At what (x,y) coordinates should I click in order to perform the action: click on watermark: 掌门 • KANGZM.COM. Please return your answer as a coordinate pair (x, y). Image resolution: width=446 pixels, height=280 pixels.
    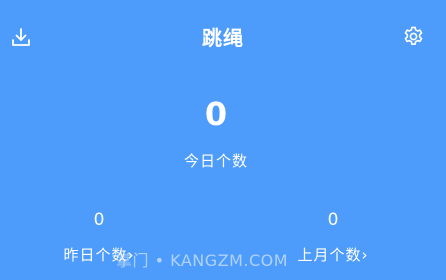
    Looking at the image, I should click on (202, 260).